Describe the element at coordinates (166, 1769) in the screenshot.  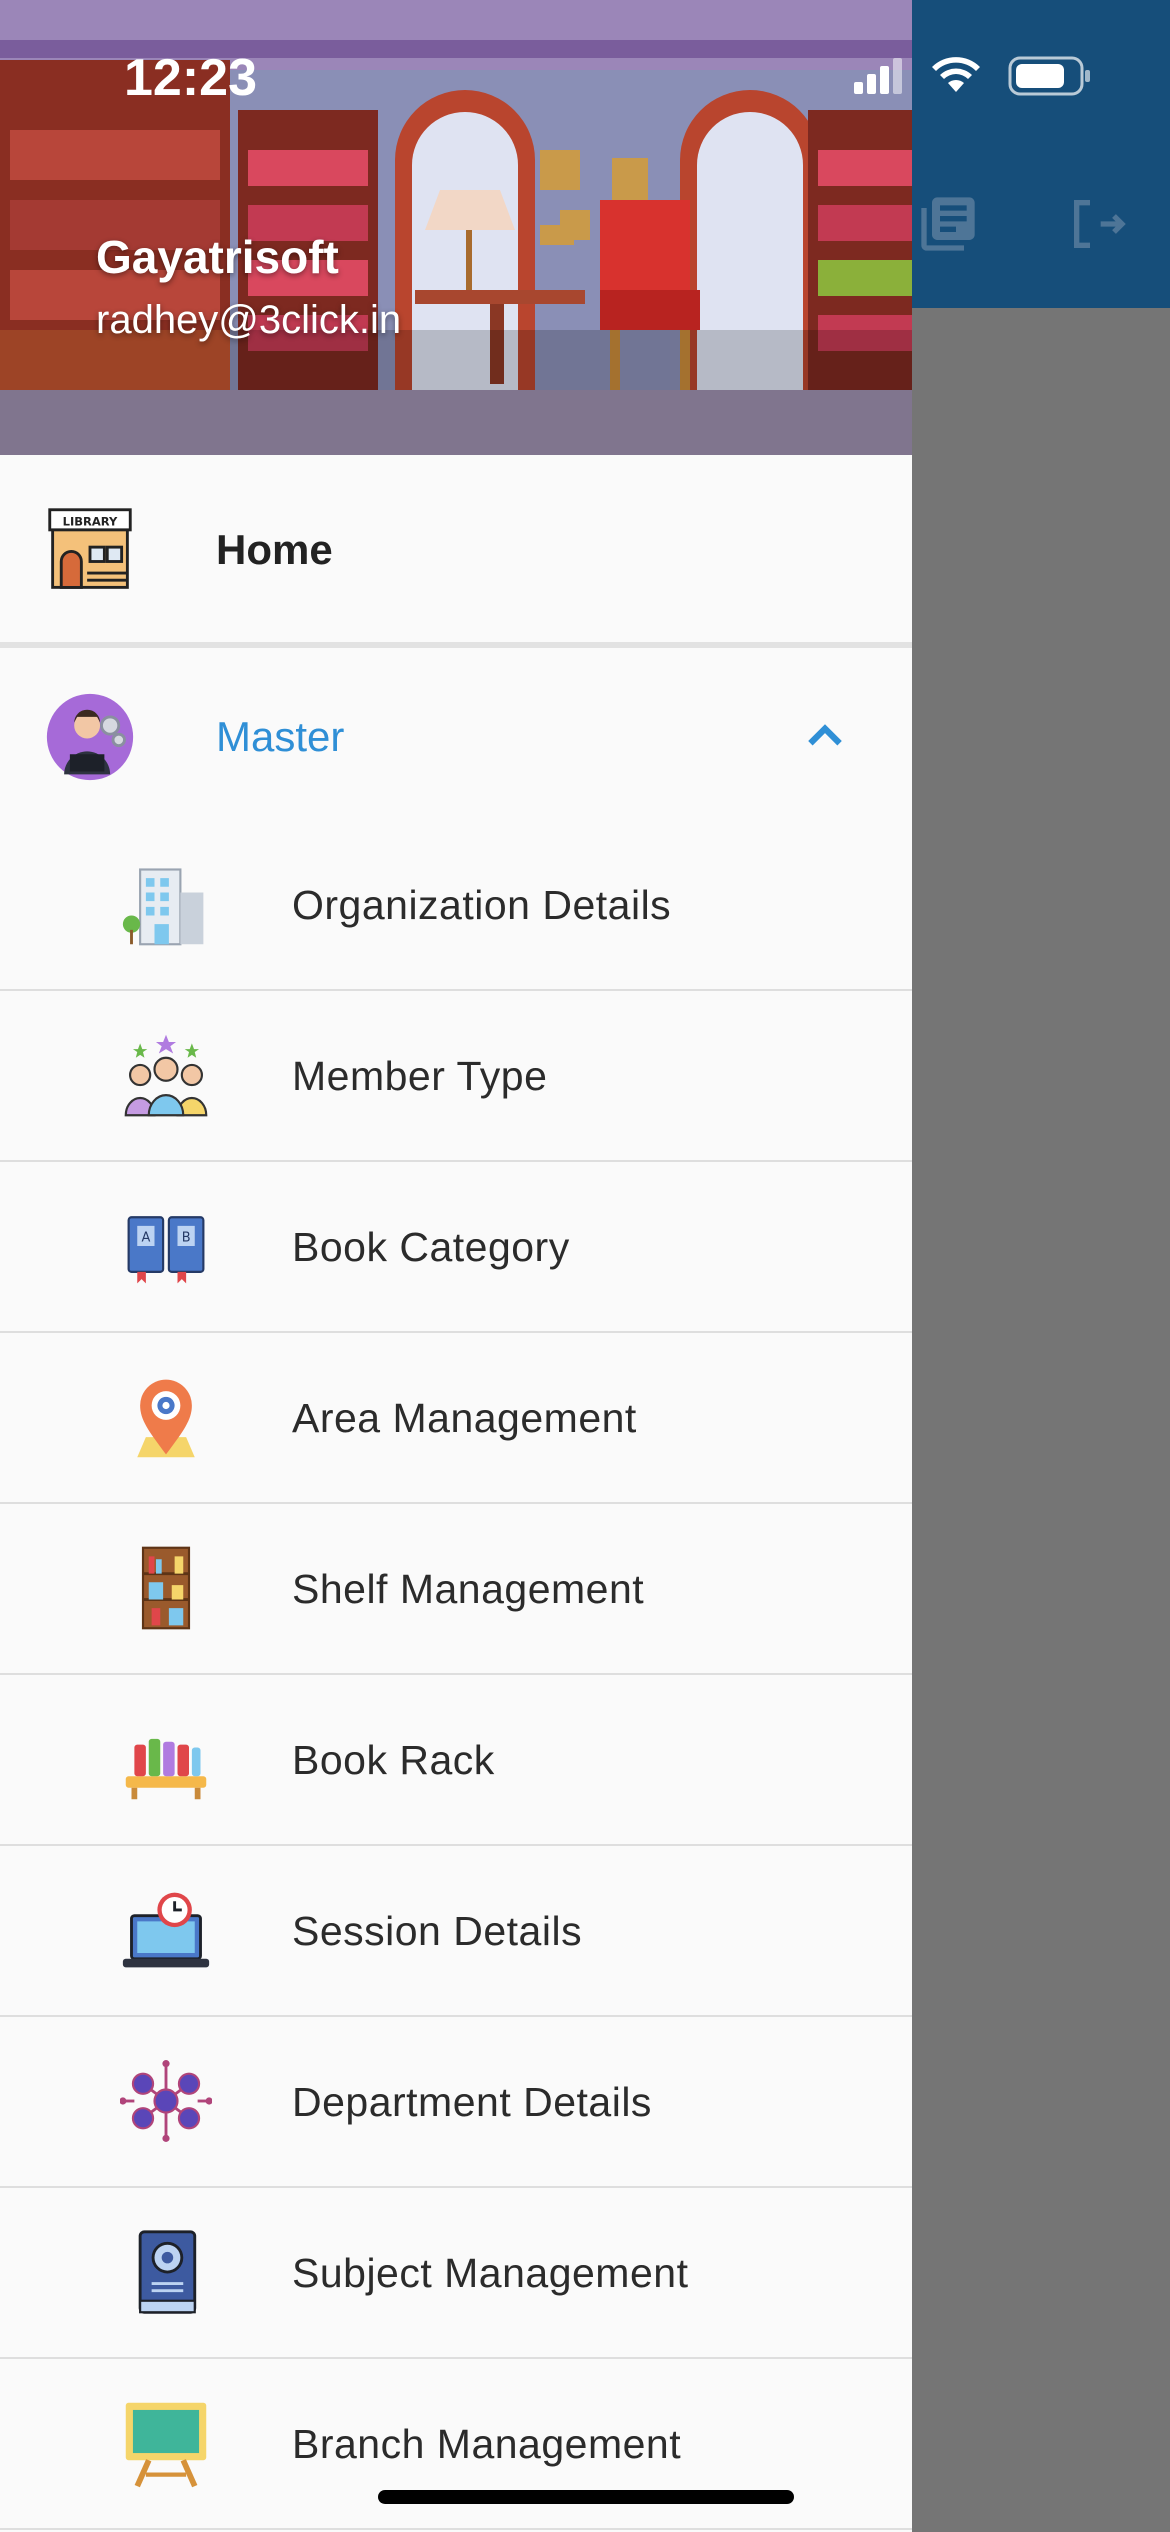
I see `book-rack-icon` at that location.